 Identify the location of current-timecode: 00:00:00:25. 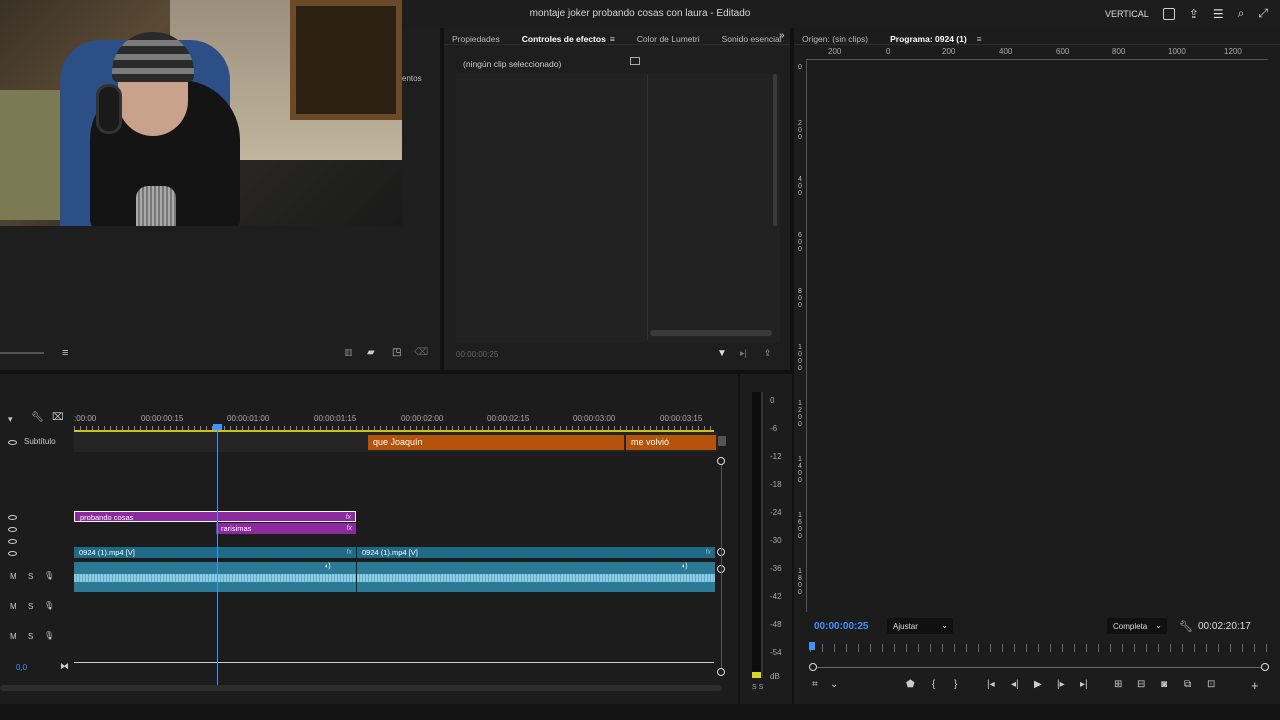
(841, 626).